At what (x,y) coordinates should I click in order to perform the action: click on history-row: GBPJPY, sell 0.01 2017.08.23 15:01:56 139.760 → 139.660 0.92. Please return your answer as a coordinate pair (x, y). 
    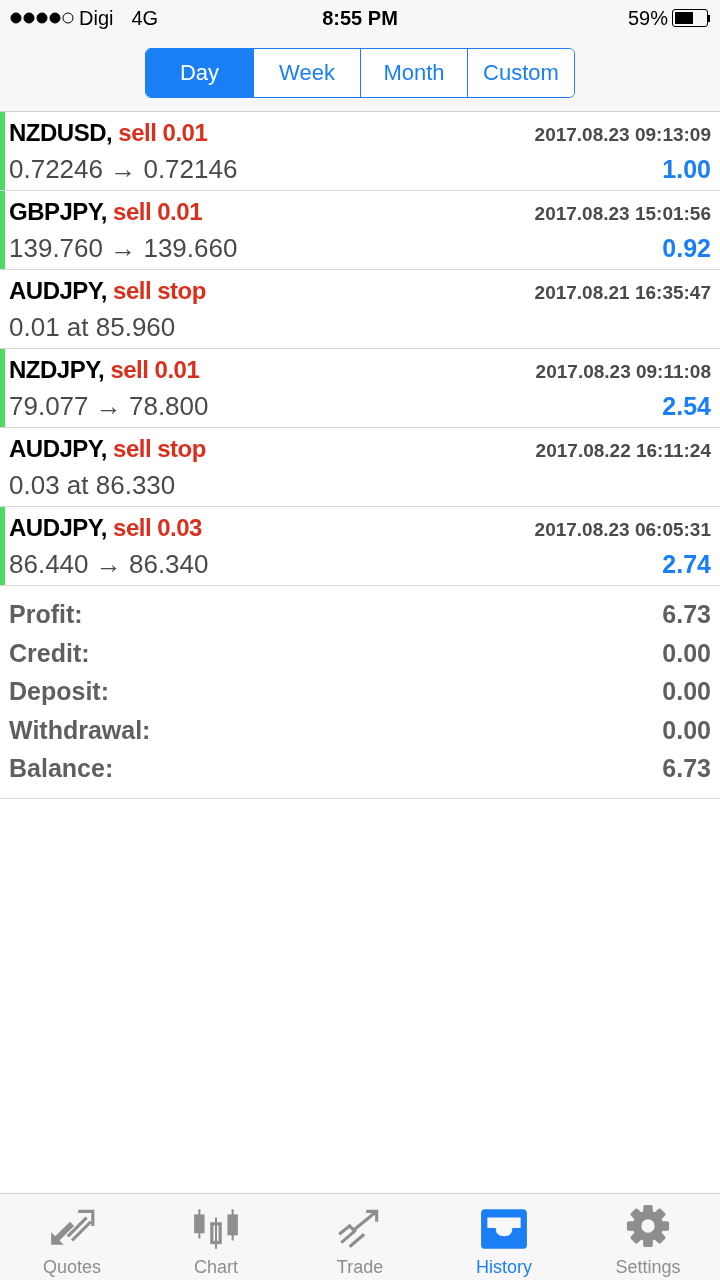
    Looking at the image, I should click on (360, 230).